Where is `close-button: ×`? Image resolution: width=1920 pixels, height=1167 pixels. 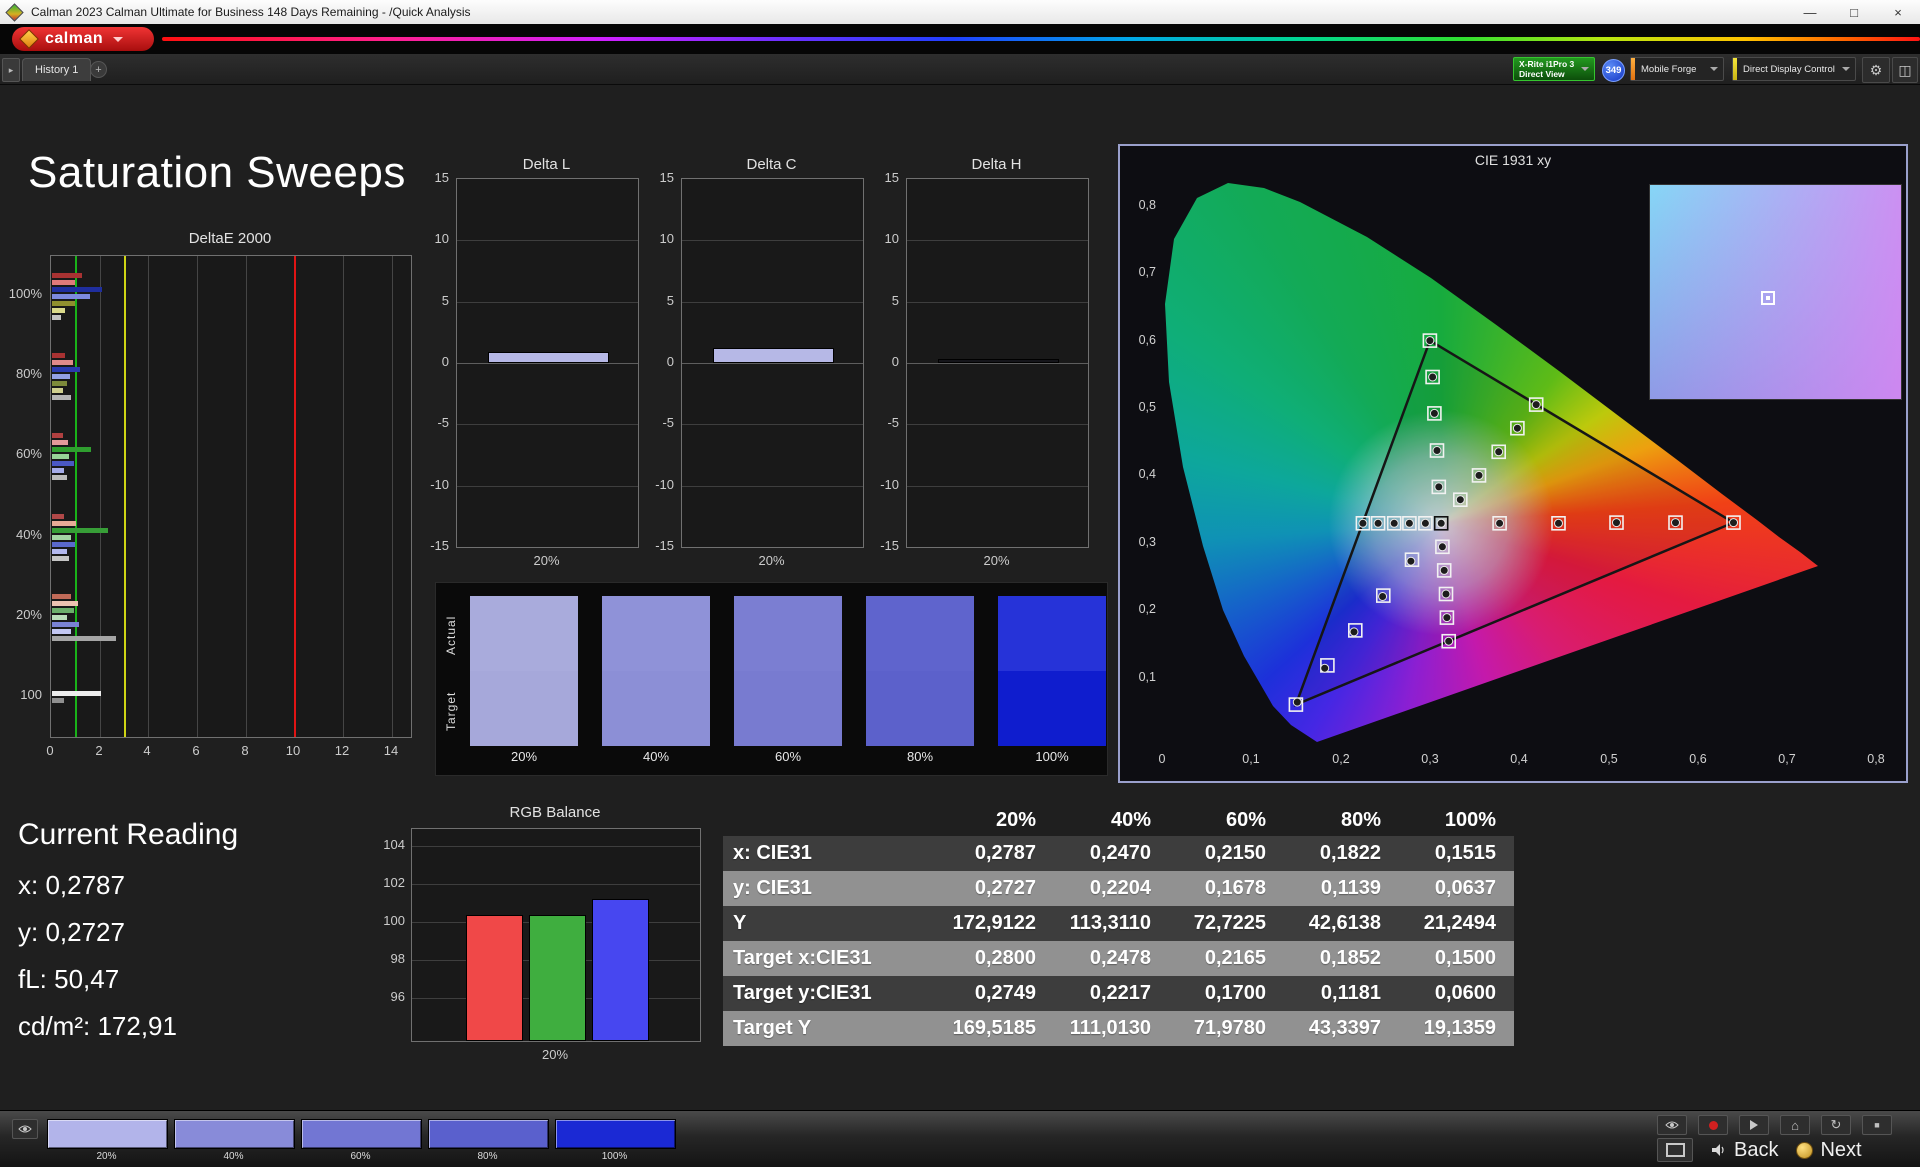
close-button: × is located at coordinates (1898, 12).